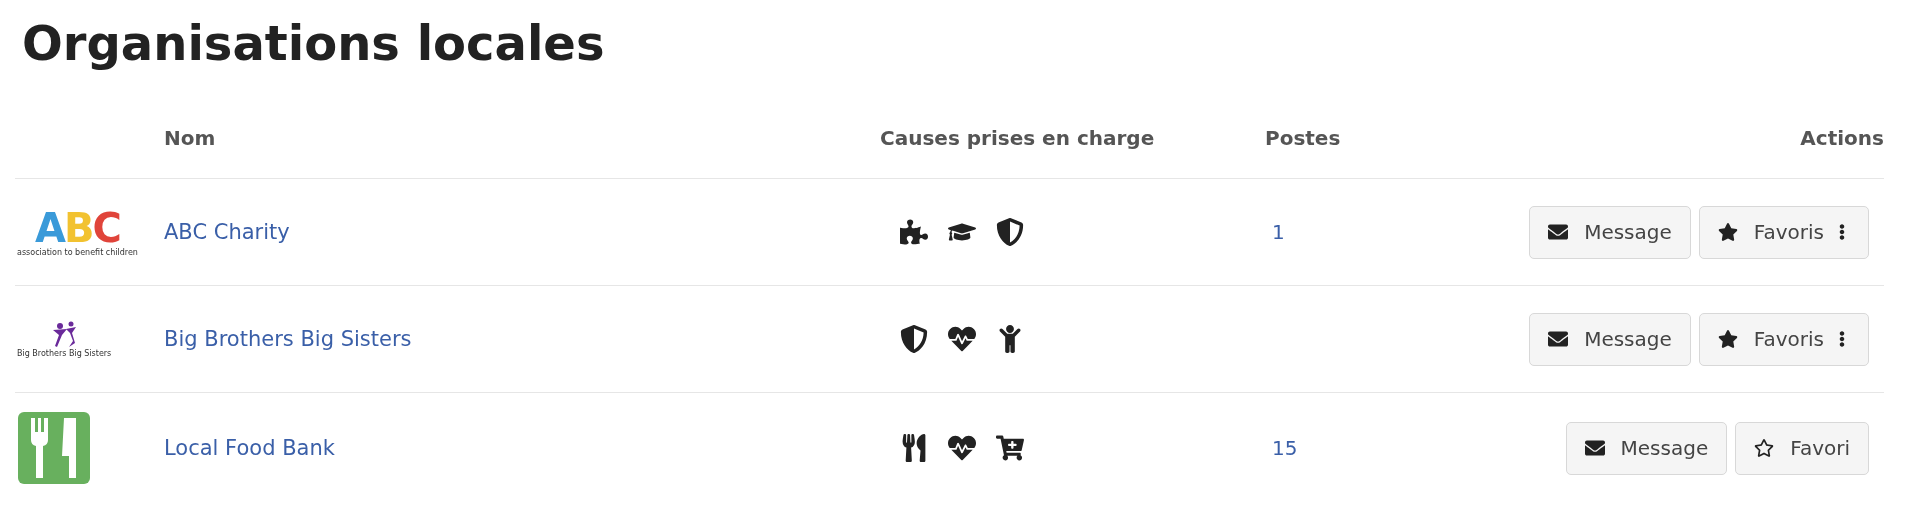  I want to click on cart-plus-icon, so click(1010, 448).